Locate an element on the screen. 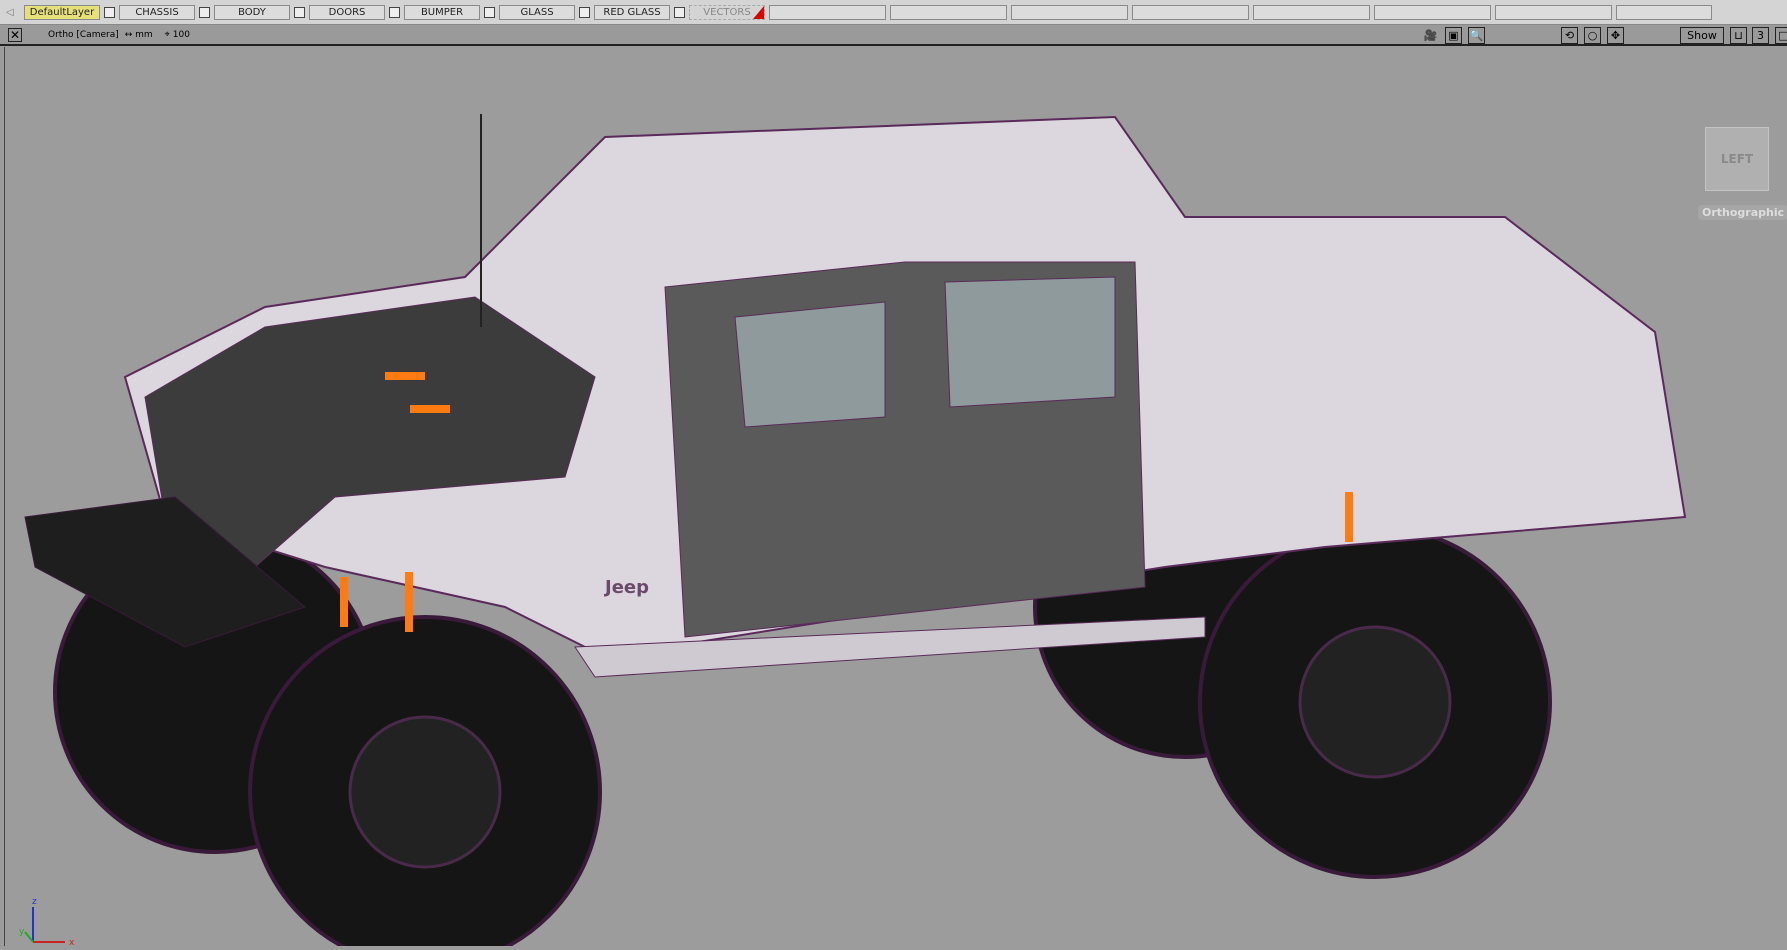  axis-y-label: y is located at coordinates (22, 932).